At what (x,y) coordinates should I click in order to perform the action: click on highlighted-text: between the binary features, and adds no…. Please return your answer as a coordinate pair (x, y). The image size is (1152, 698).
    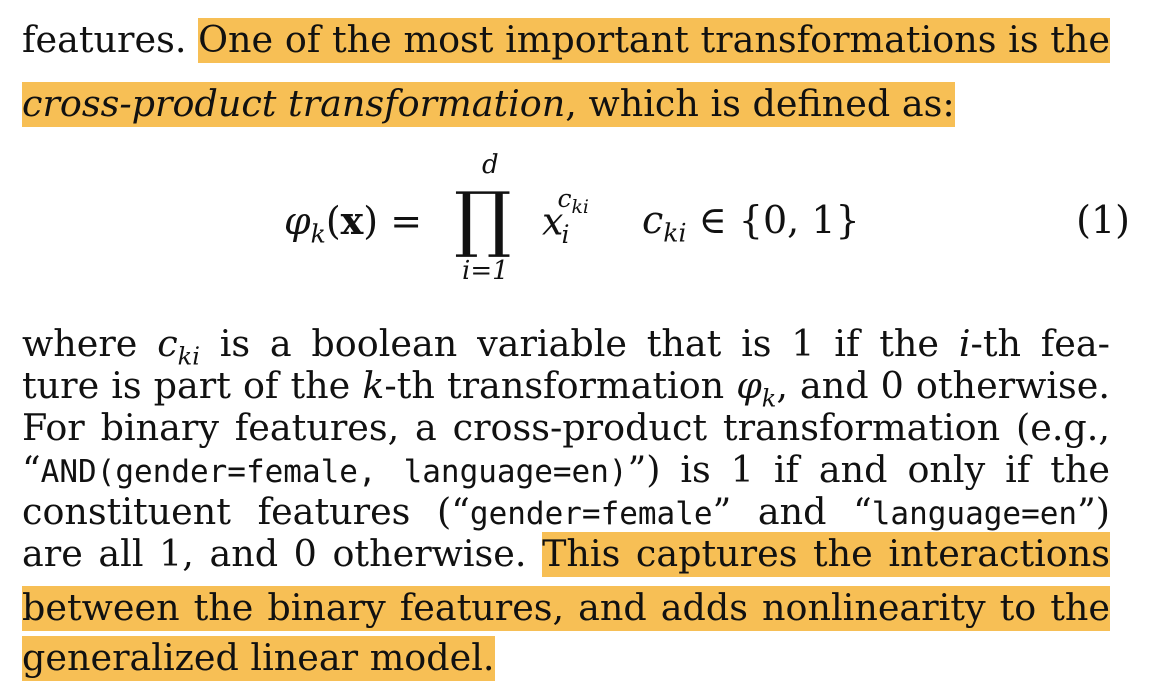
    Looking at the image, I should click on (566, 608).